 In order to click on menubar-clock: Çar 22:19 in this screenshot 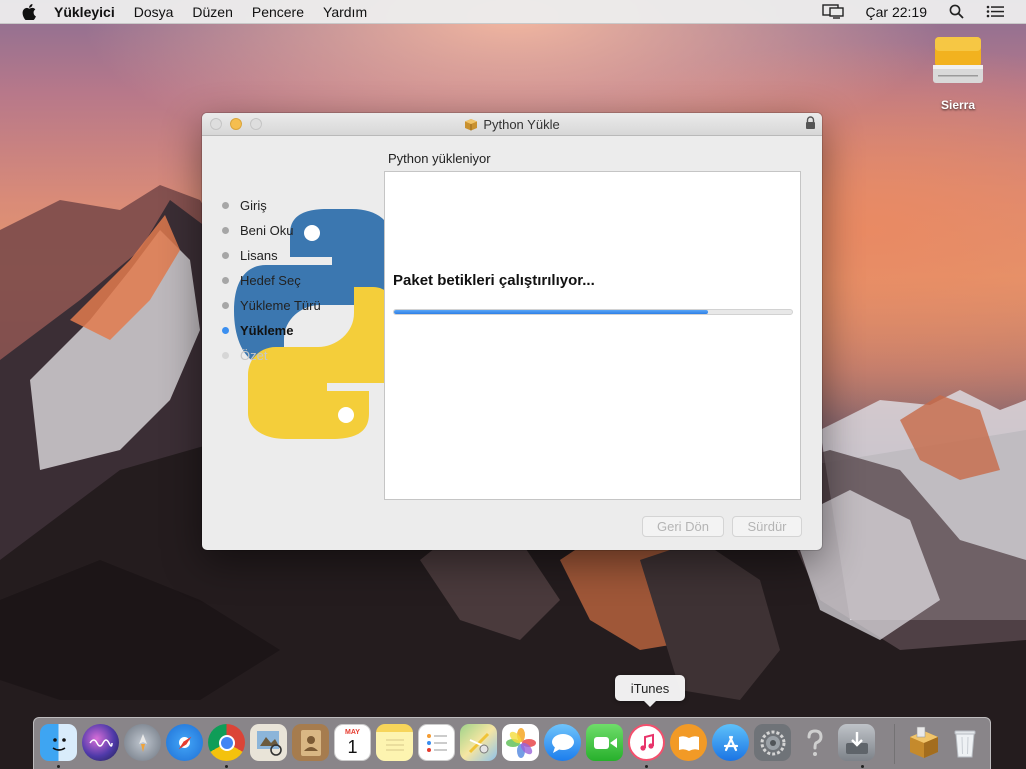, I will do `click(896, 12)`.